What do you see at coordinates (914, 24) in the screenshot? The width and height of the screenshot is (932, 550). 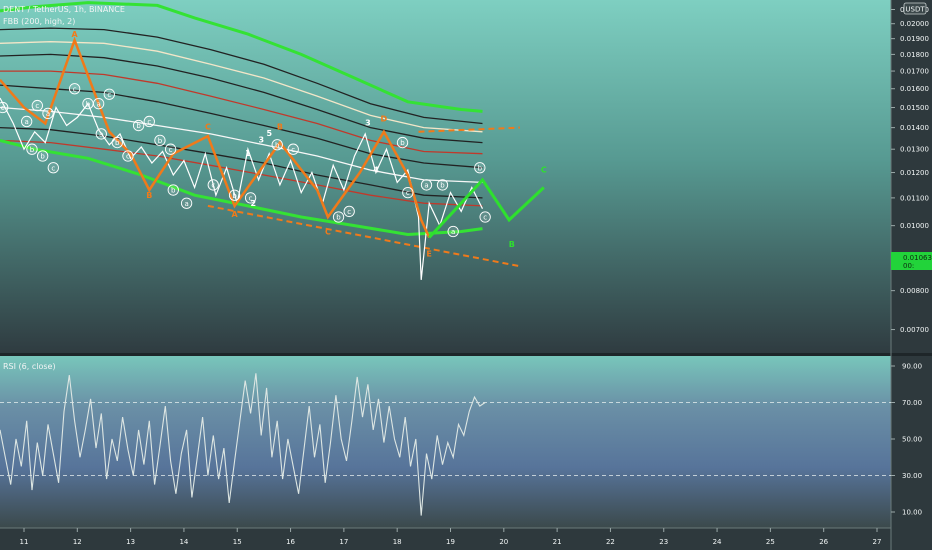 I see `price-tick-label: 0.02000` at bounding box center [914, 24].